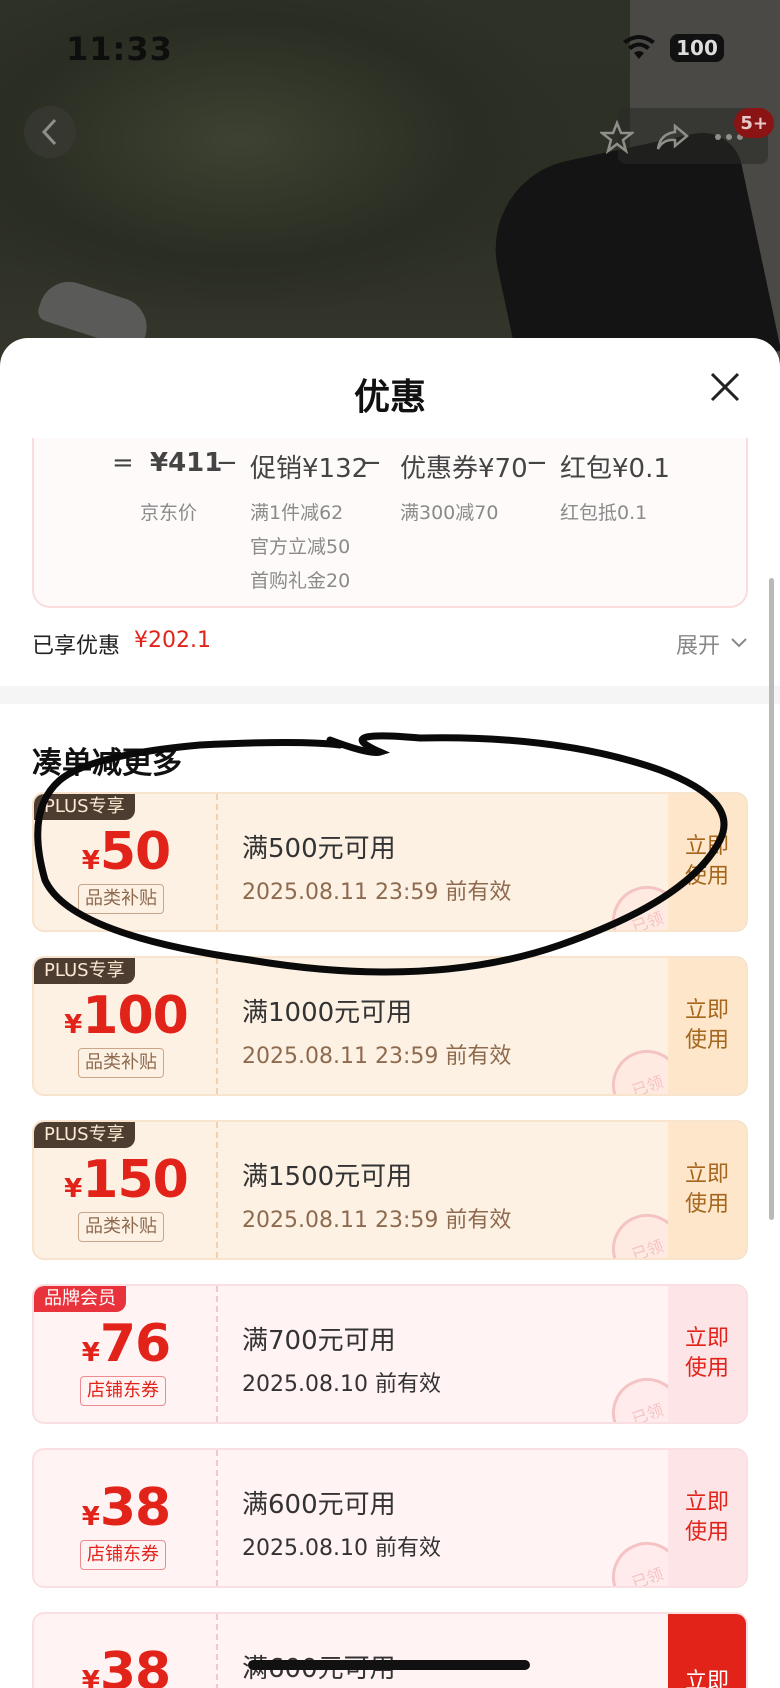 This screenshot has width=780, height=1688. Describe the element at coordinates (319, 849) in the screenshot. I see `coupon-condition: 满500元可用` at that location.